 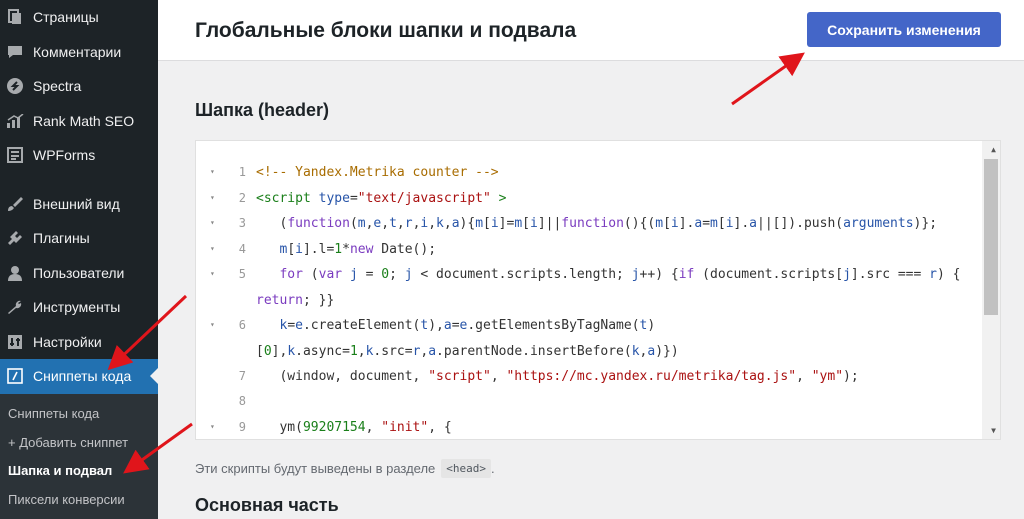 I want to click on sidebar-item-pages: Страницы, so click(x=79, y=17).